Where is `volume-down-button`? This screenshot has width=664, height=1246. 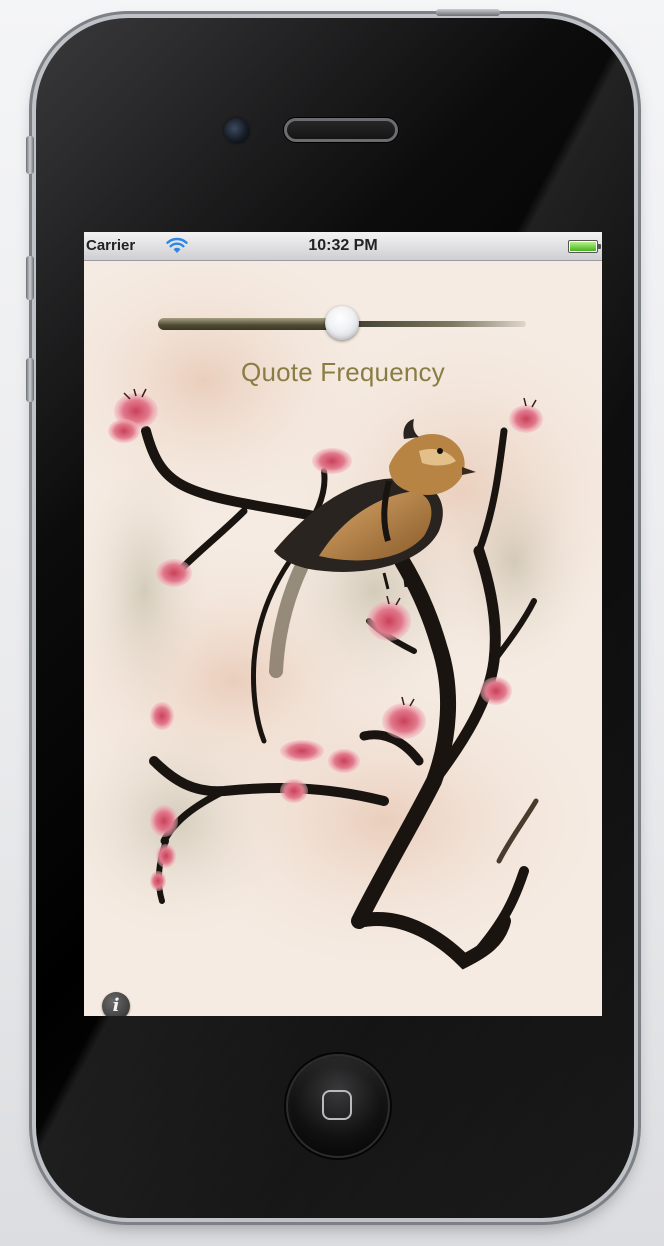 volume-down-button is located at coordinates (30, 380).